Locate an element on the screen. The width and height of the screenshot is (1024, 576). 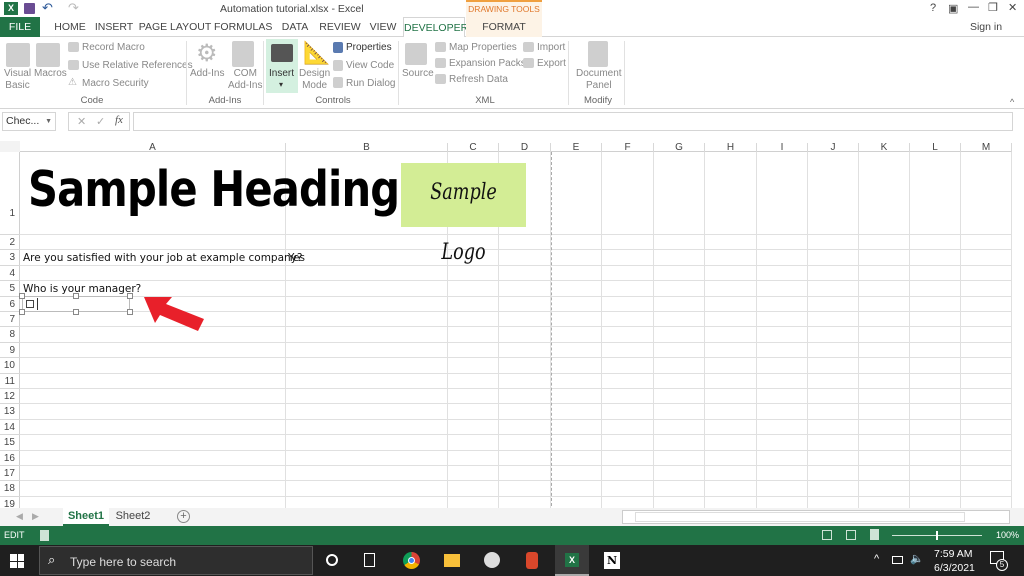
insert-controls-button: Insert ▾ is located at coordinates (282, 66).